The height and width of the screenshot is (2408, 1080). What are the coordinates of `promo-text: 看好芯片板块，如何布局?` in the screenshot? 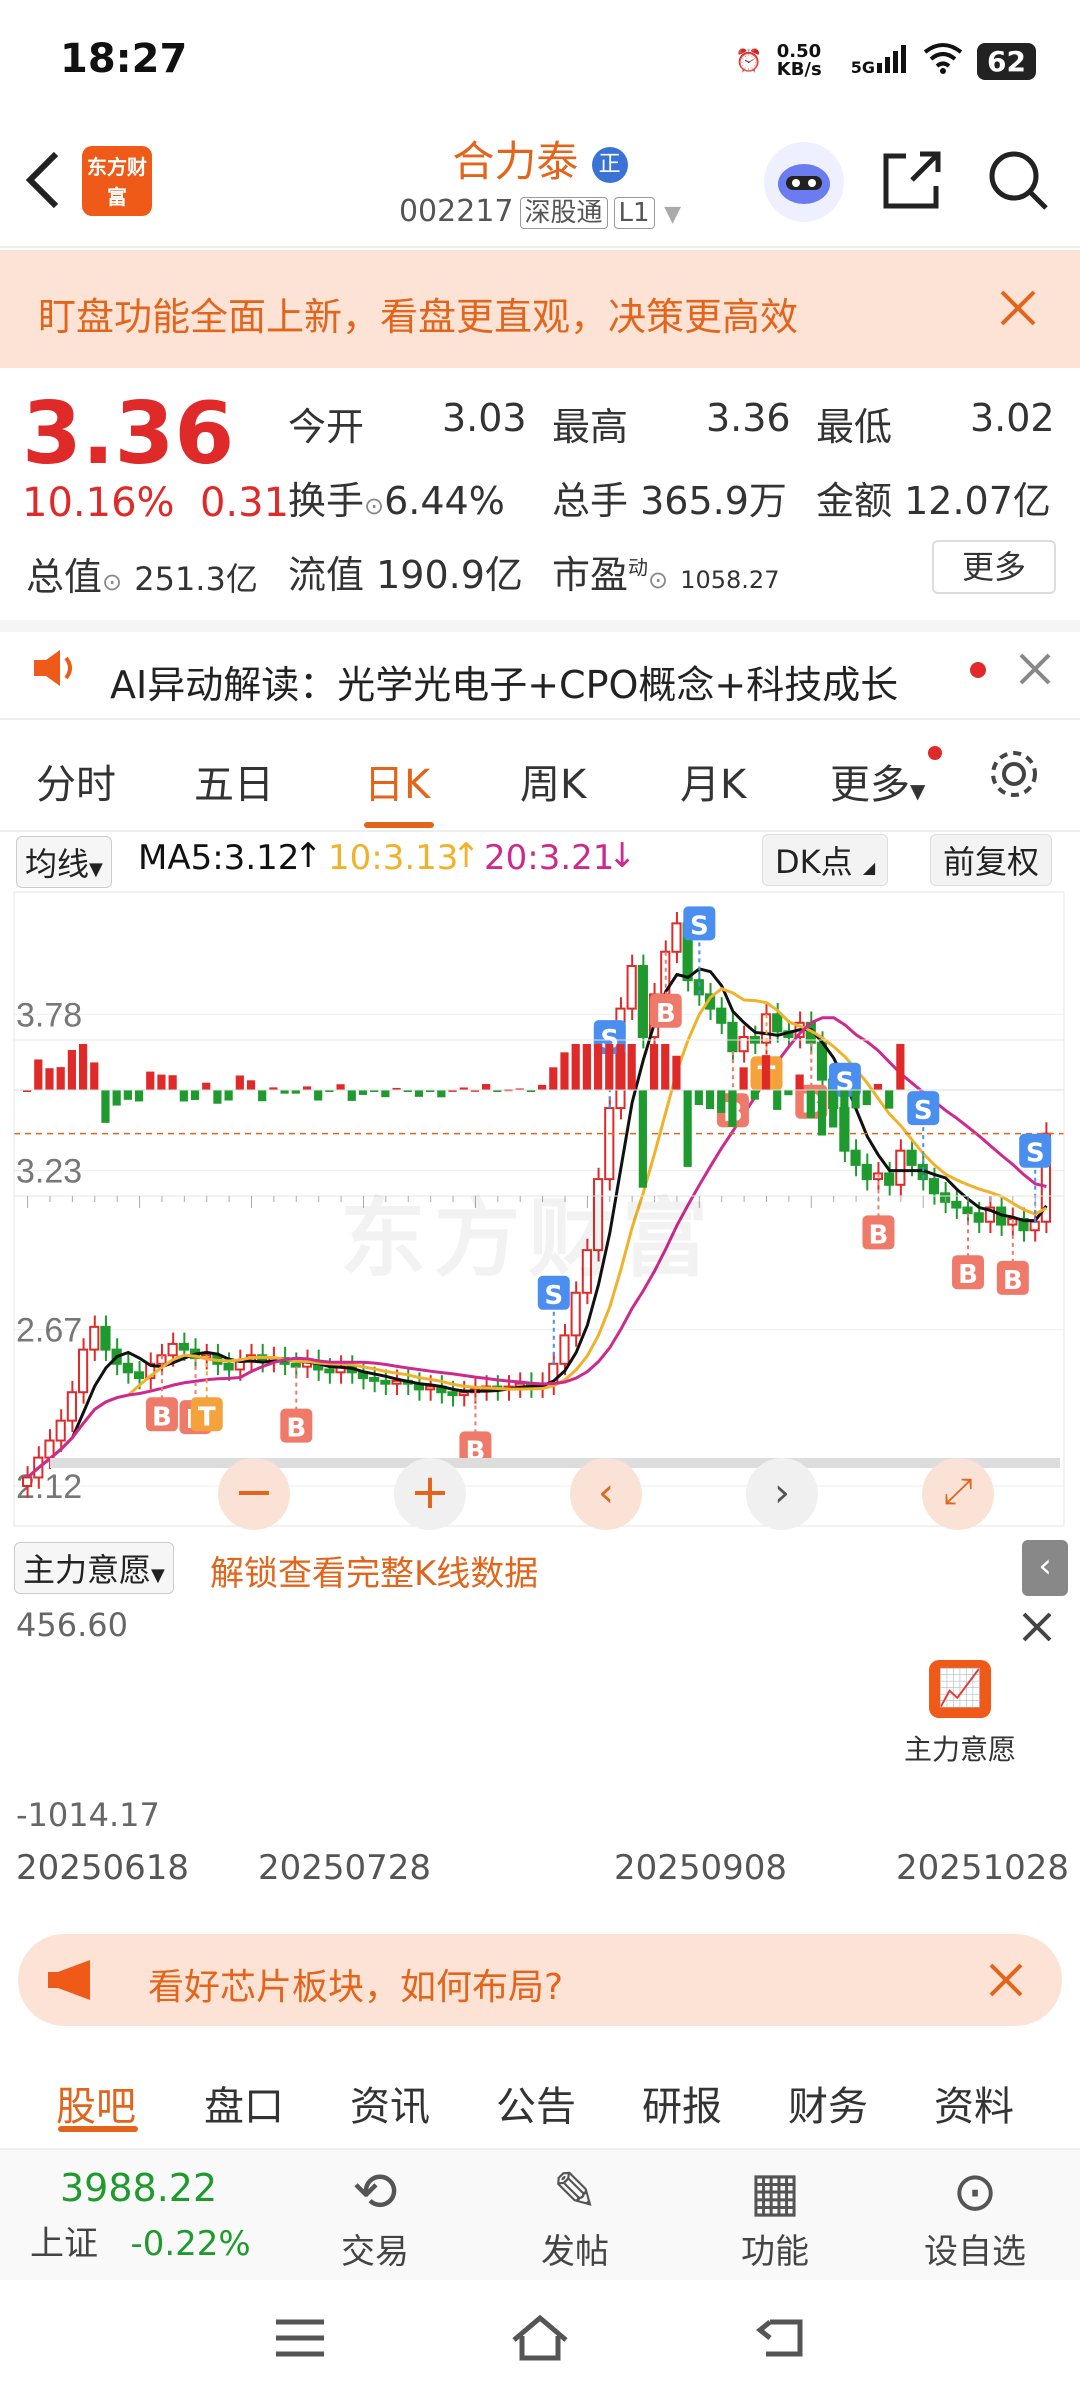 It's located at (356, 1987).